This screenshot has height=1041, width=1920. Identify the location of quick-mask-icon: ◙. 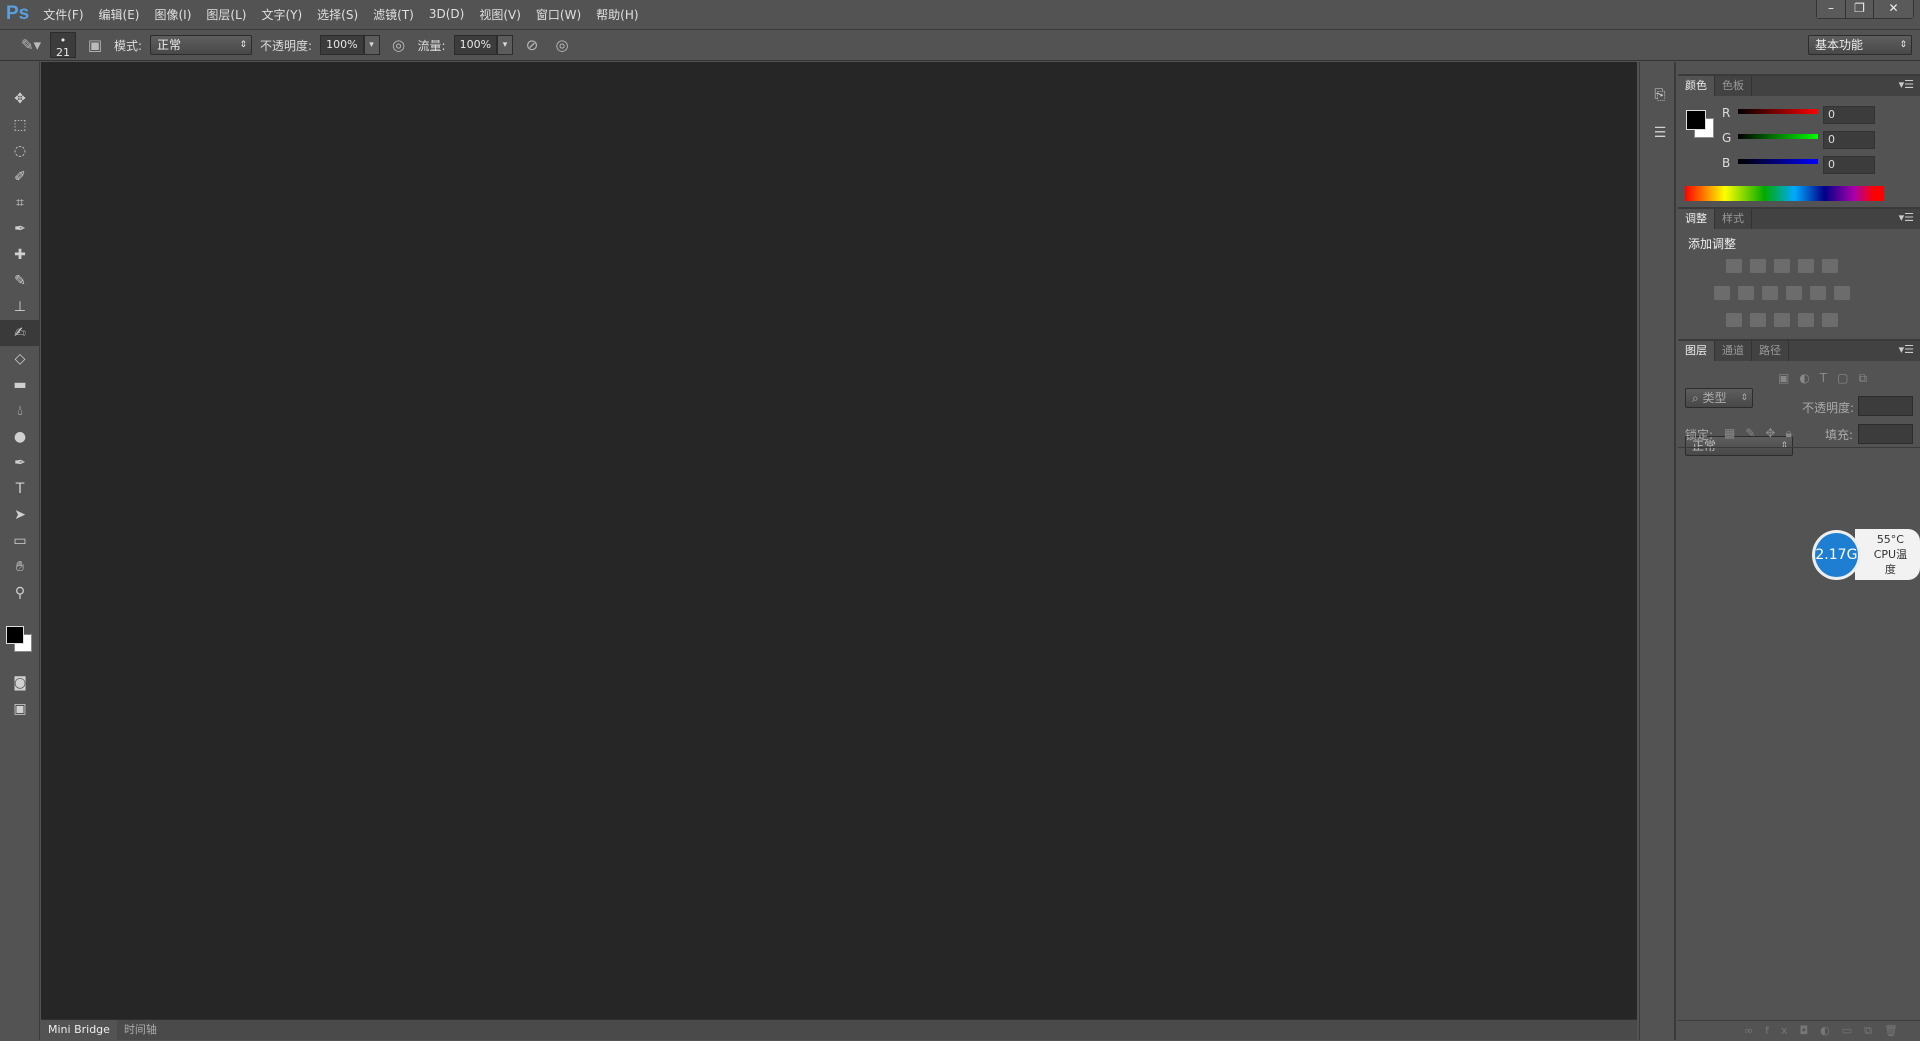
(20, 683).